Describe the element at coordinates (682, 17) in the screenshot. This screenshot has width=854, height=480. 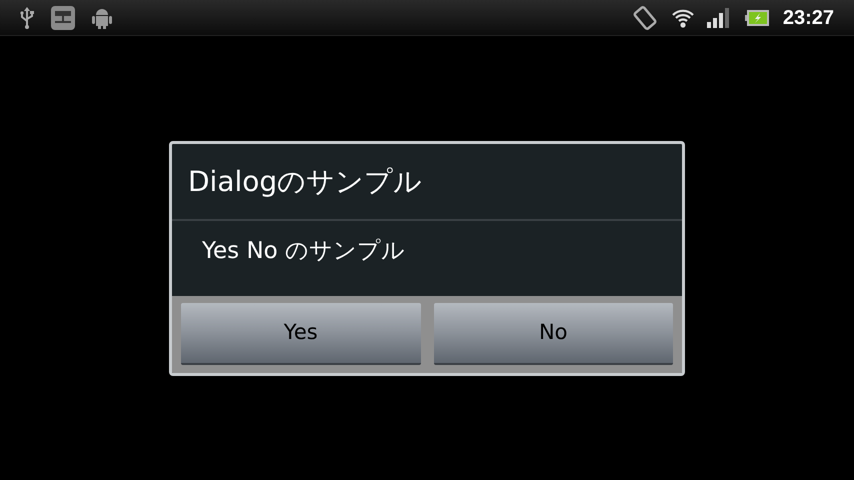
I see `wifi-icon` at that location.